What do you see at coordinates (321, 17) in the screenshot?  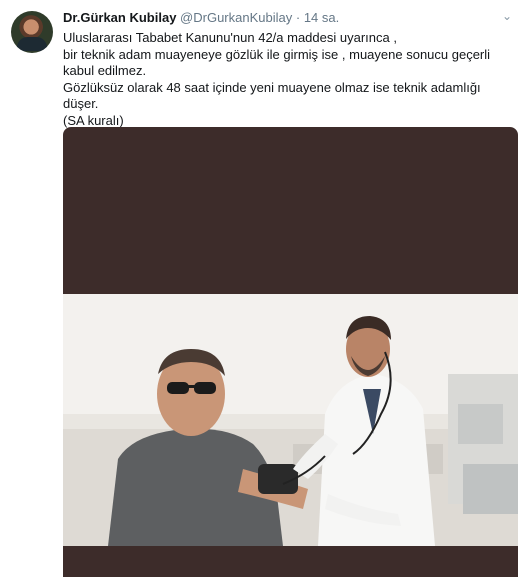 I see `timestamp: 14 sa.` at bounding box center [321, 17].